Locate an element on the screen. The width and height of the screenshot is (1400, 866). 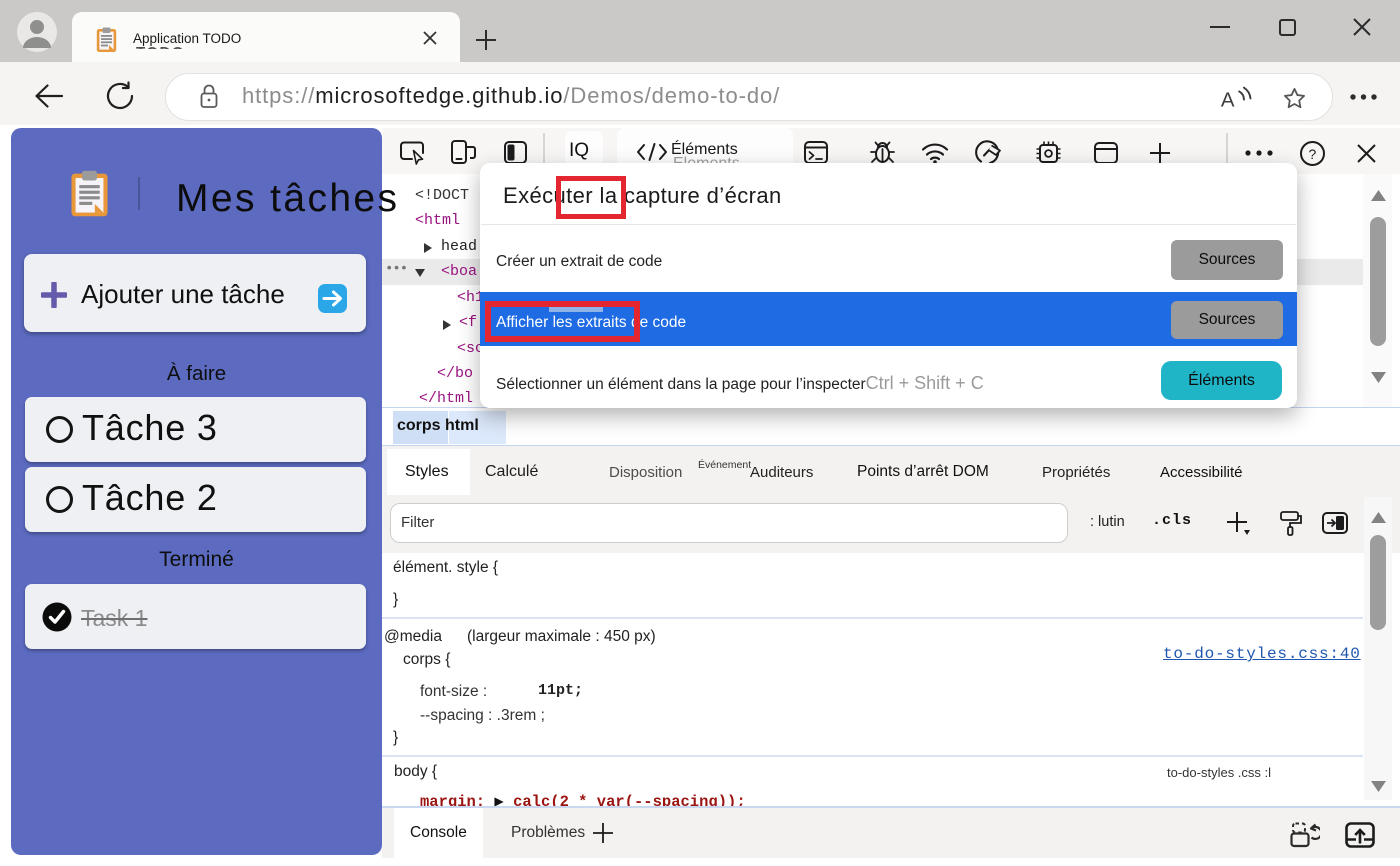
svg-text: A is located at coordinates (1228, 100).